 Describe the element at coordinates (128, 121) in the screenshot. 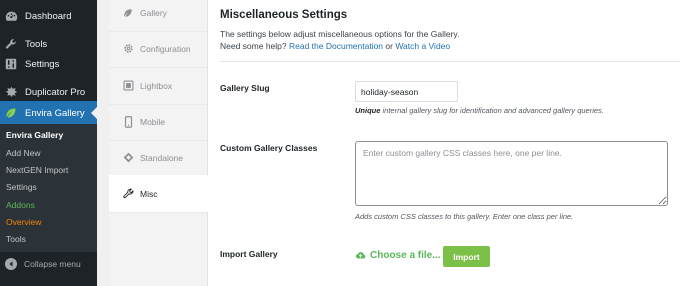

I see `mobile-icon` at that location.